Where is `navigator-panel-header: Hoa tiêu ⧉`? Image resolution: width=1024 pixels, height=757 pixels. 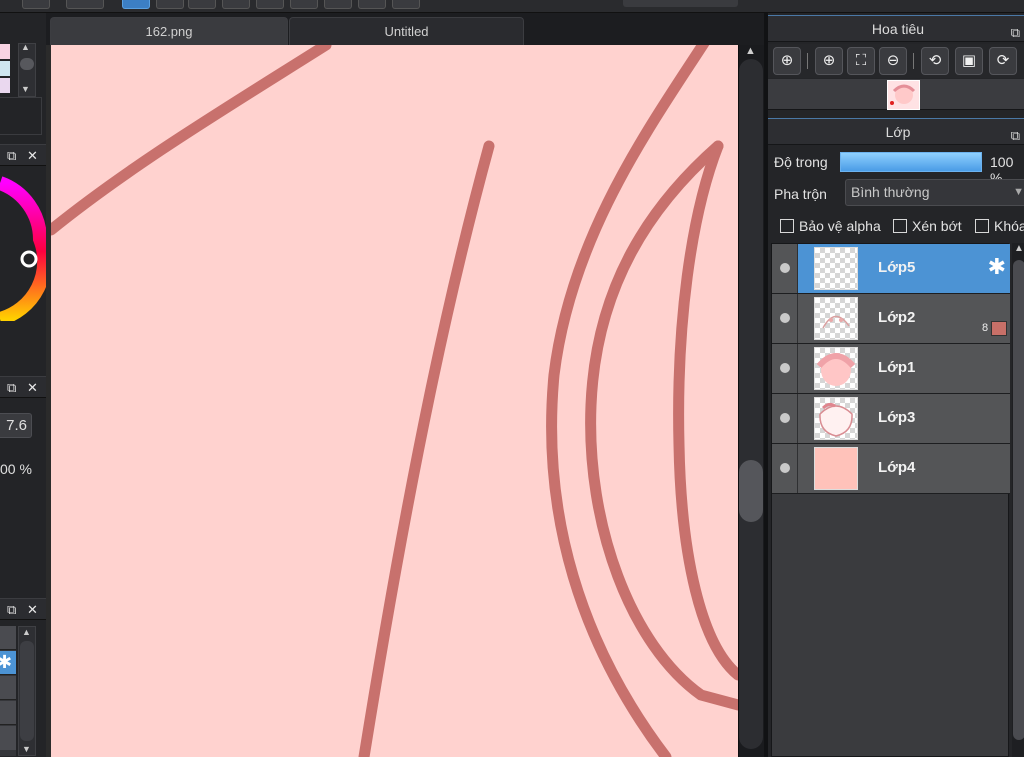
navigator-panel-header: Hoa tiêu ⧉ is located at coordinates (896, 28).